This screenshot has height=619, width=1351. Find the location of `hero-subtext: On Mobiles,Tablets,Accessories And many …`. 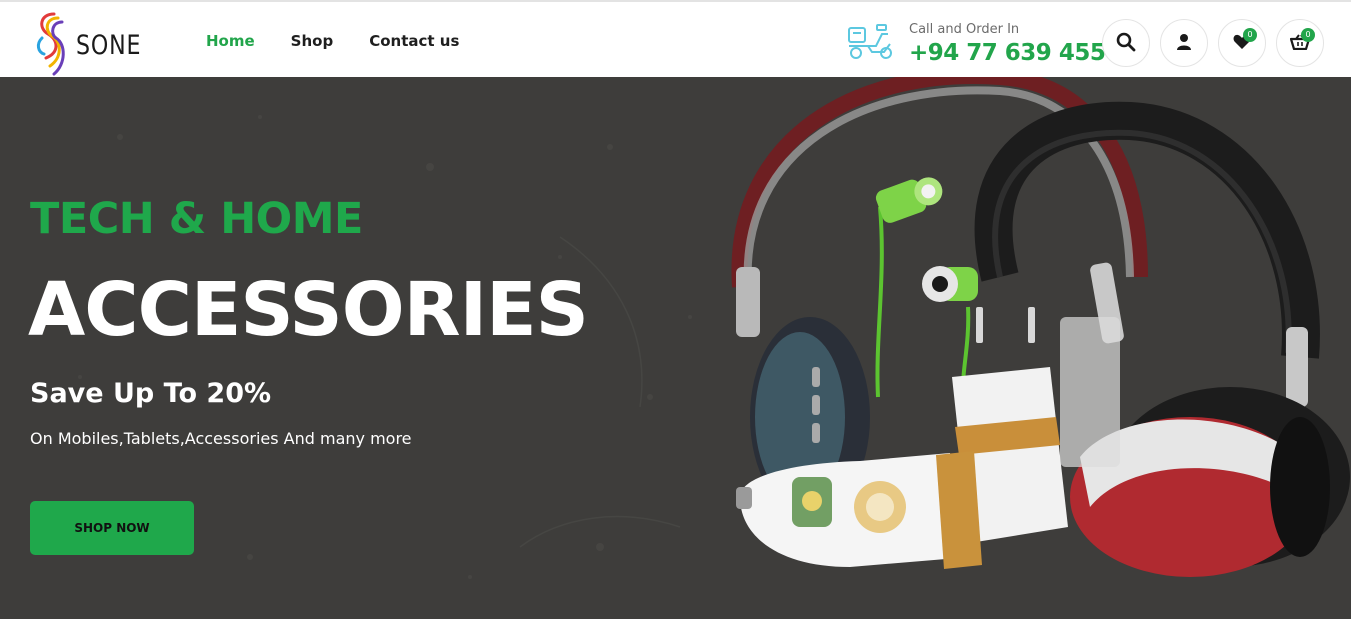

hero-subtext: On Mobiles,Tablets,Accessories And many … is located at coordinates (221, 438).